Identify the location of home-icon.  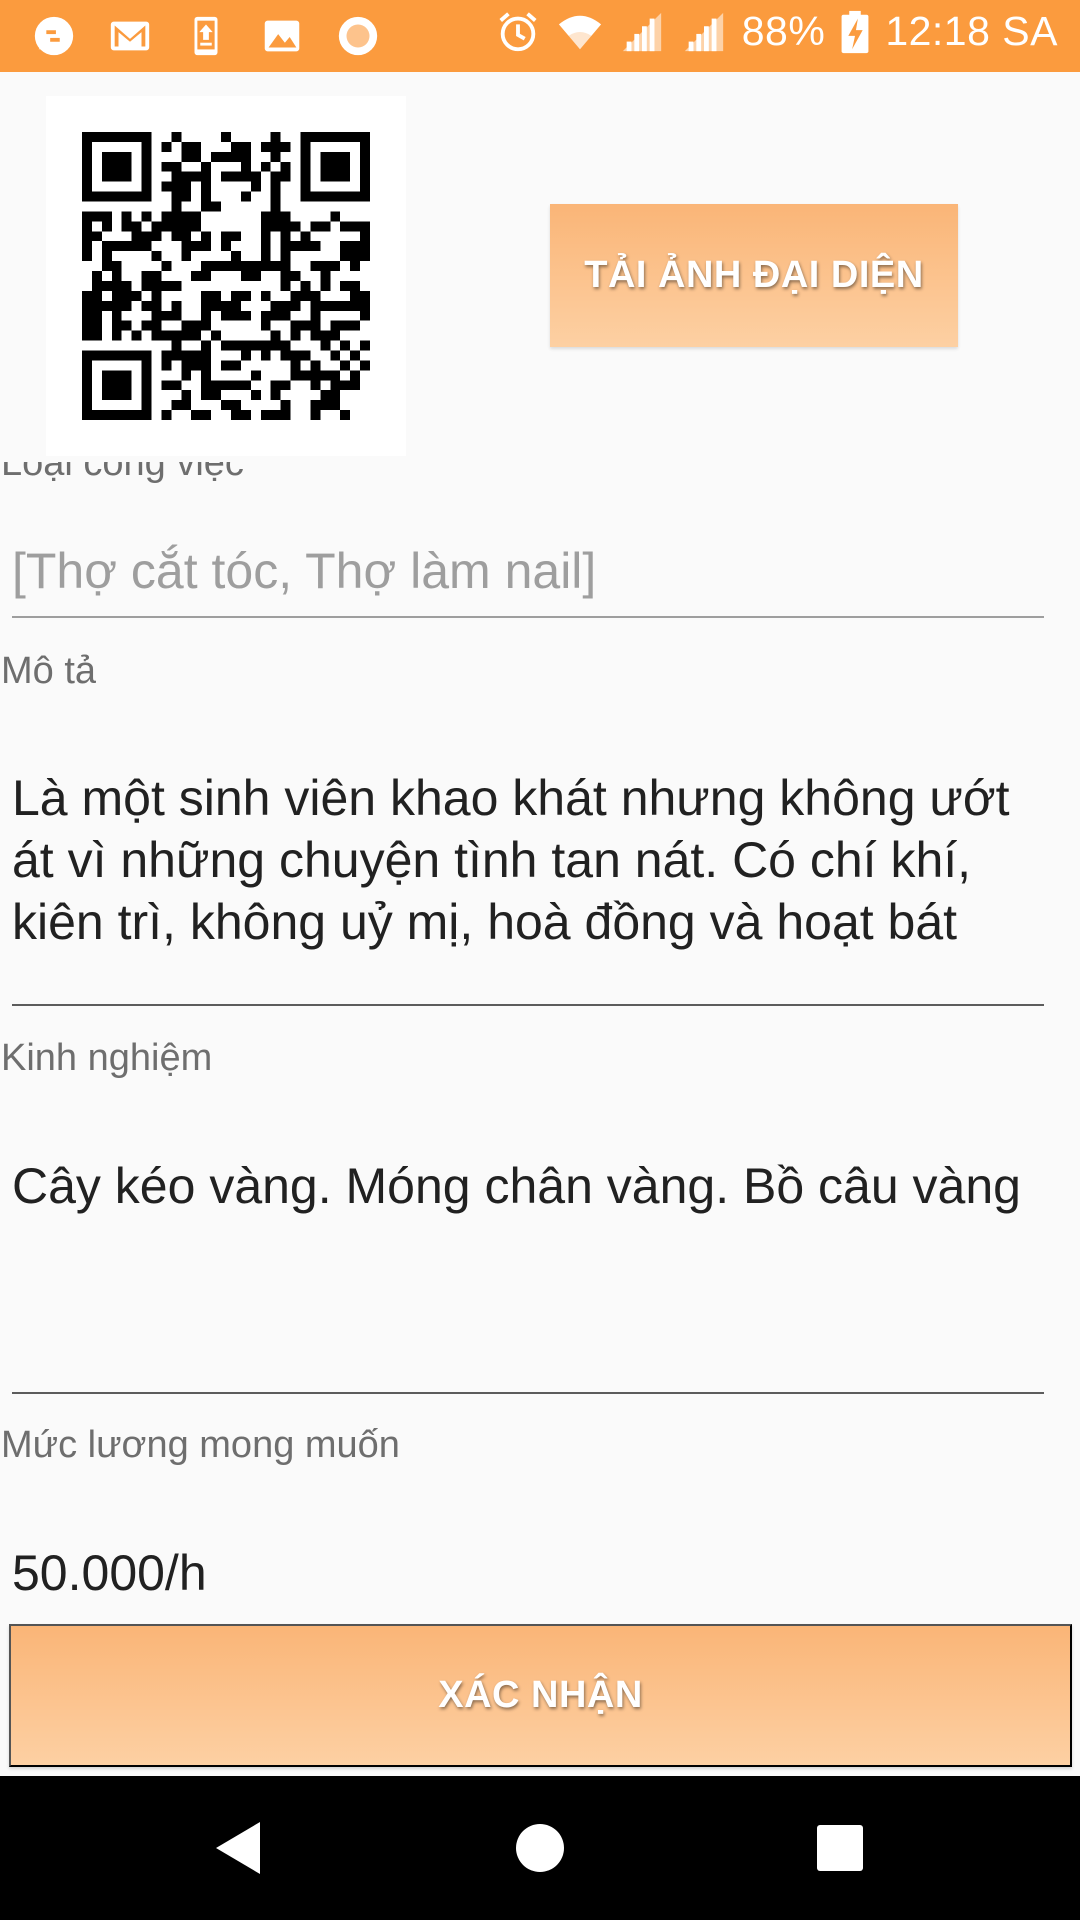
(540, 1848).